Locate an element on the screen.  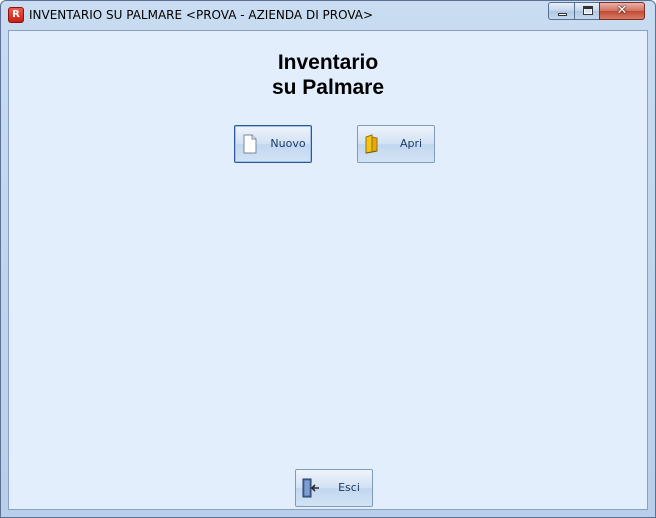
page-title-line-2: su Palmare is located at coordinates (328, 87).